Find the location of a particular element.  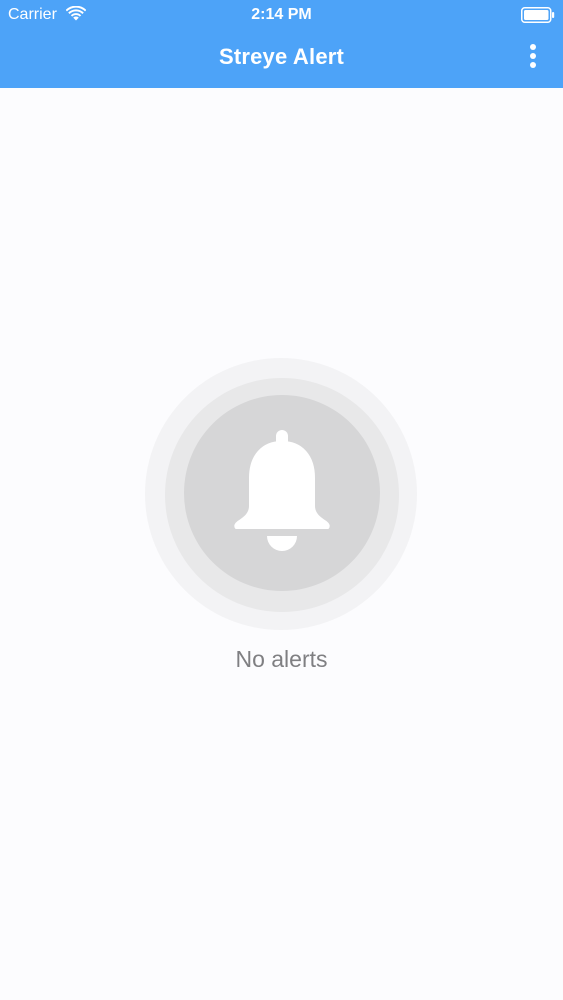

more-options-button is located at coordinates (533, 56).